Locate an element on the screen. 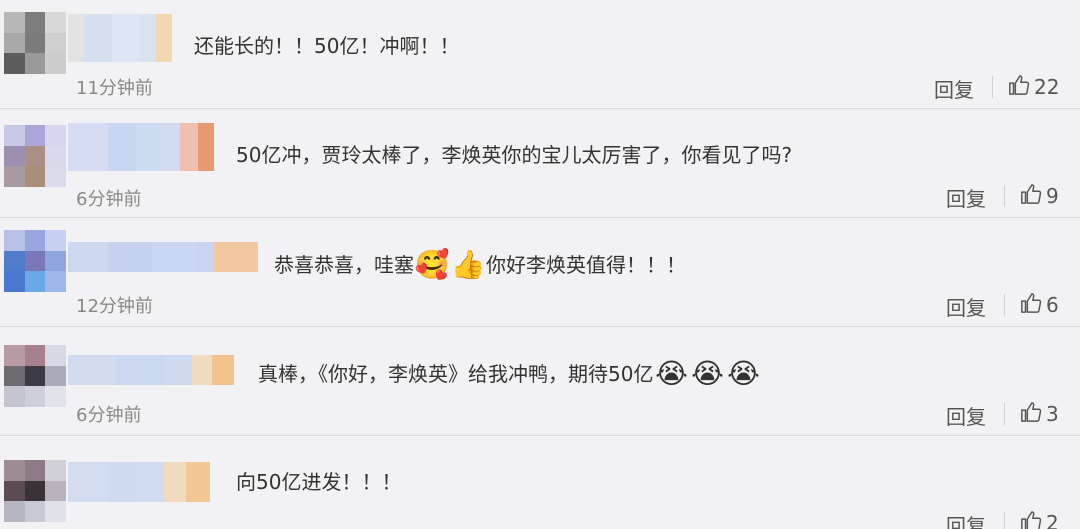 This screenshot has width=1080, height=529. comment-text: 真棒，《你好，李焕英》给我冲鸭，期待50亿 😭 😭 😭 is located at coordinates (509, 374).